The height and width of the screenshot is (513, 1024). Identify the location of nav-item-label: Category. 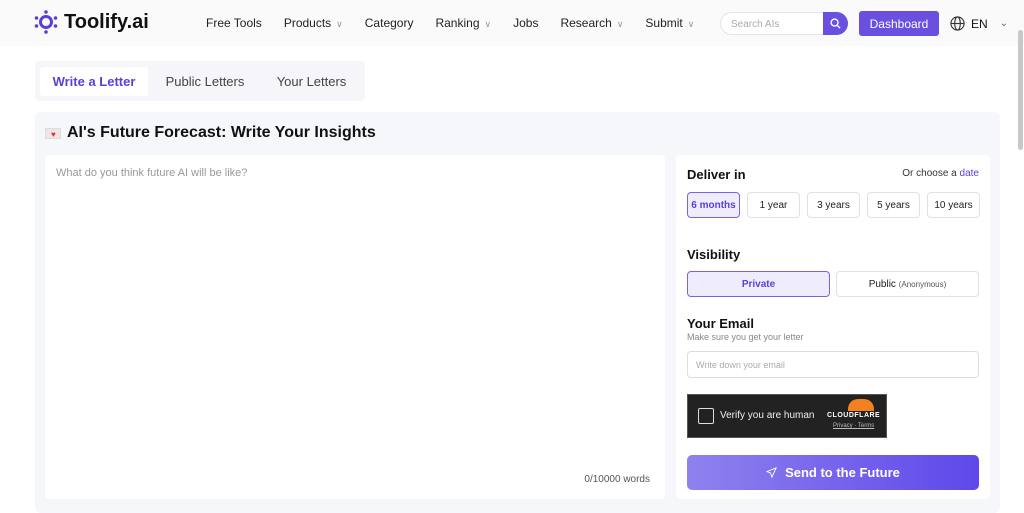
(389, 23).